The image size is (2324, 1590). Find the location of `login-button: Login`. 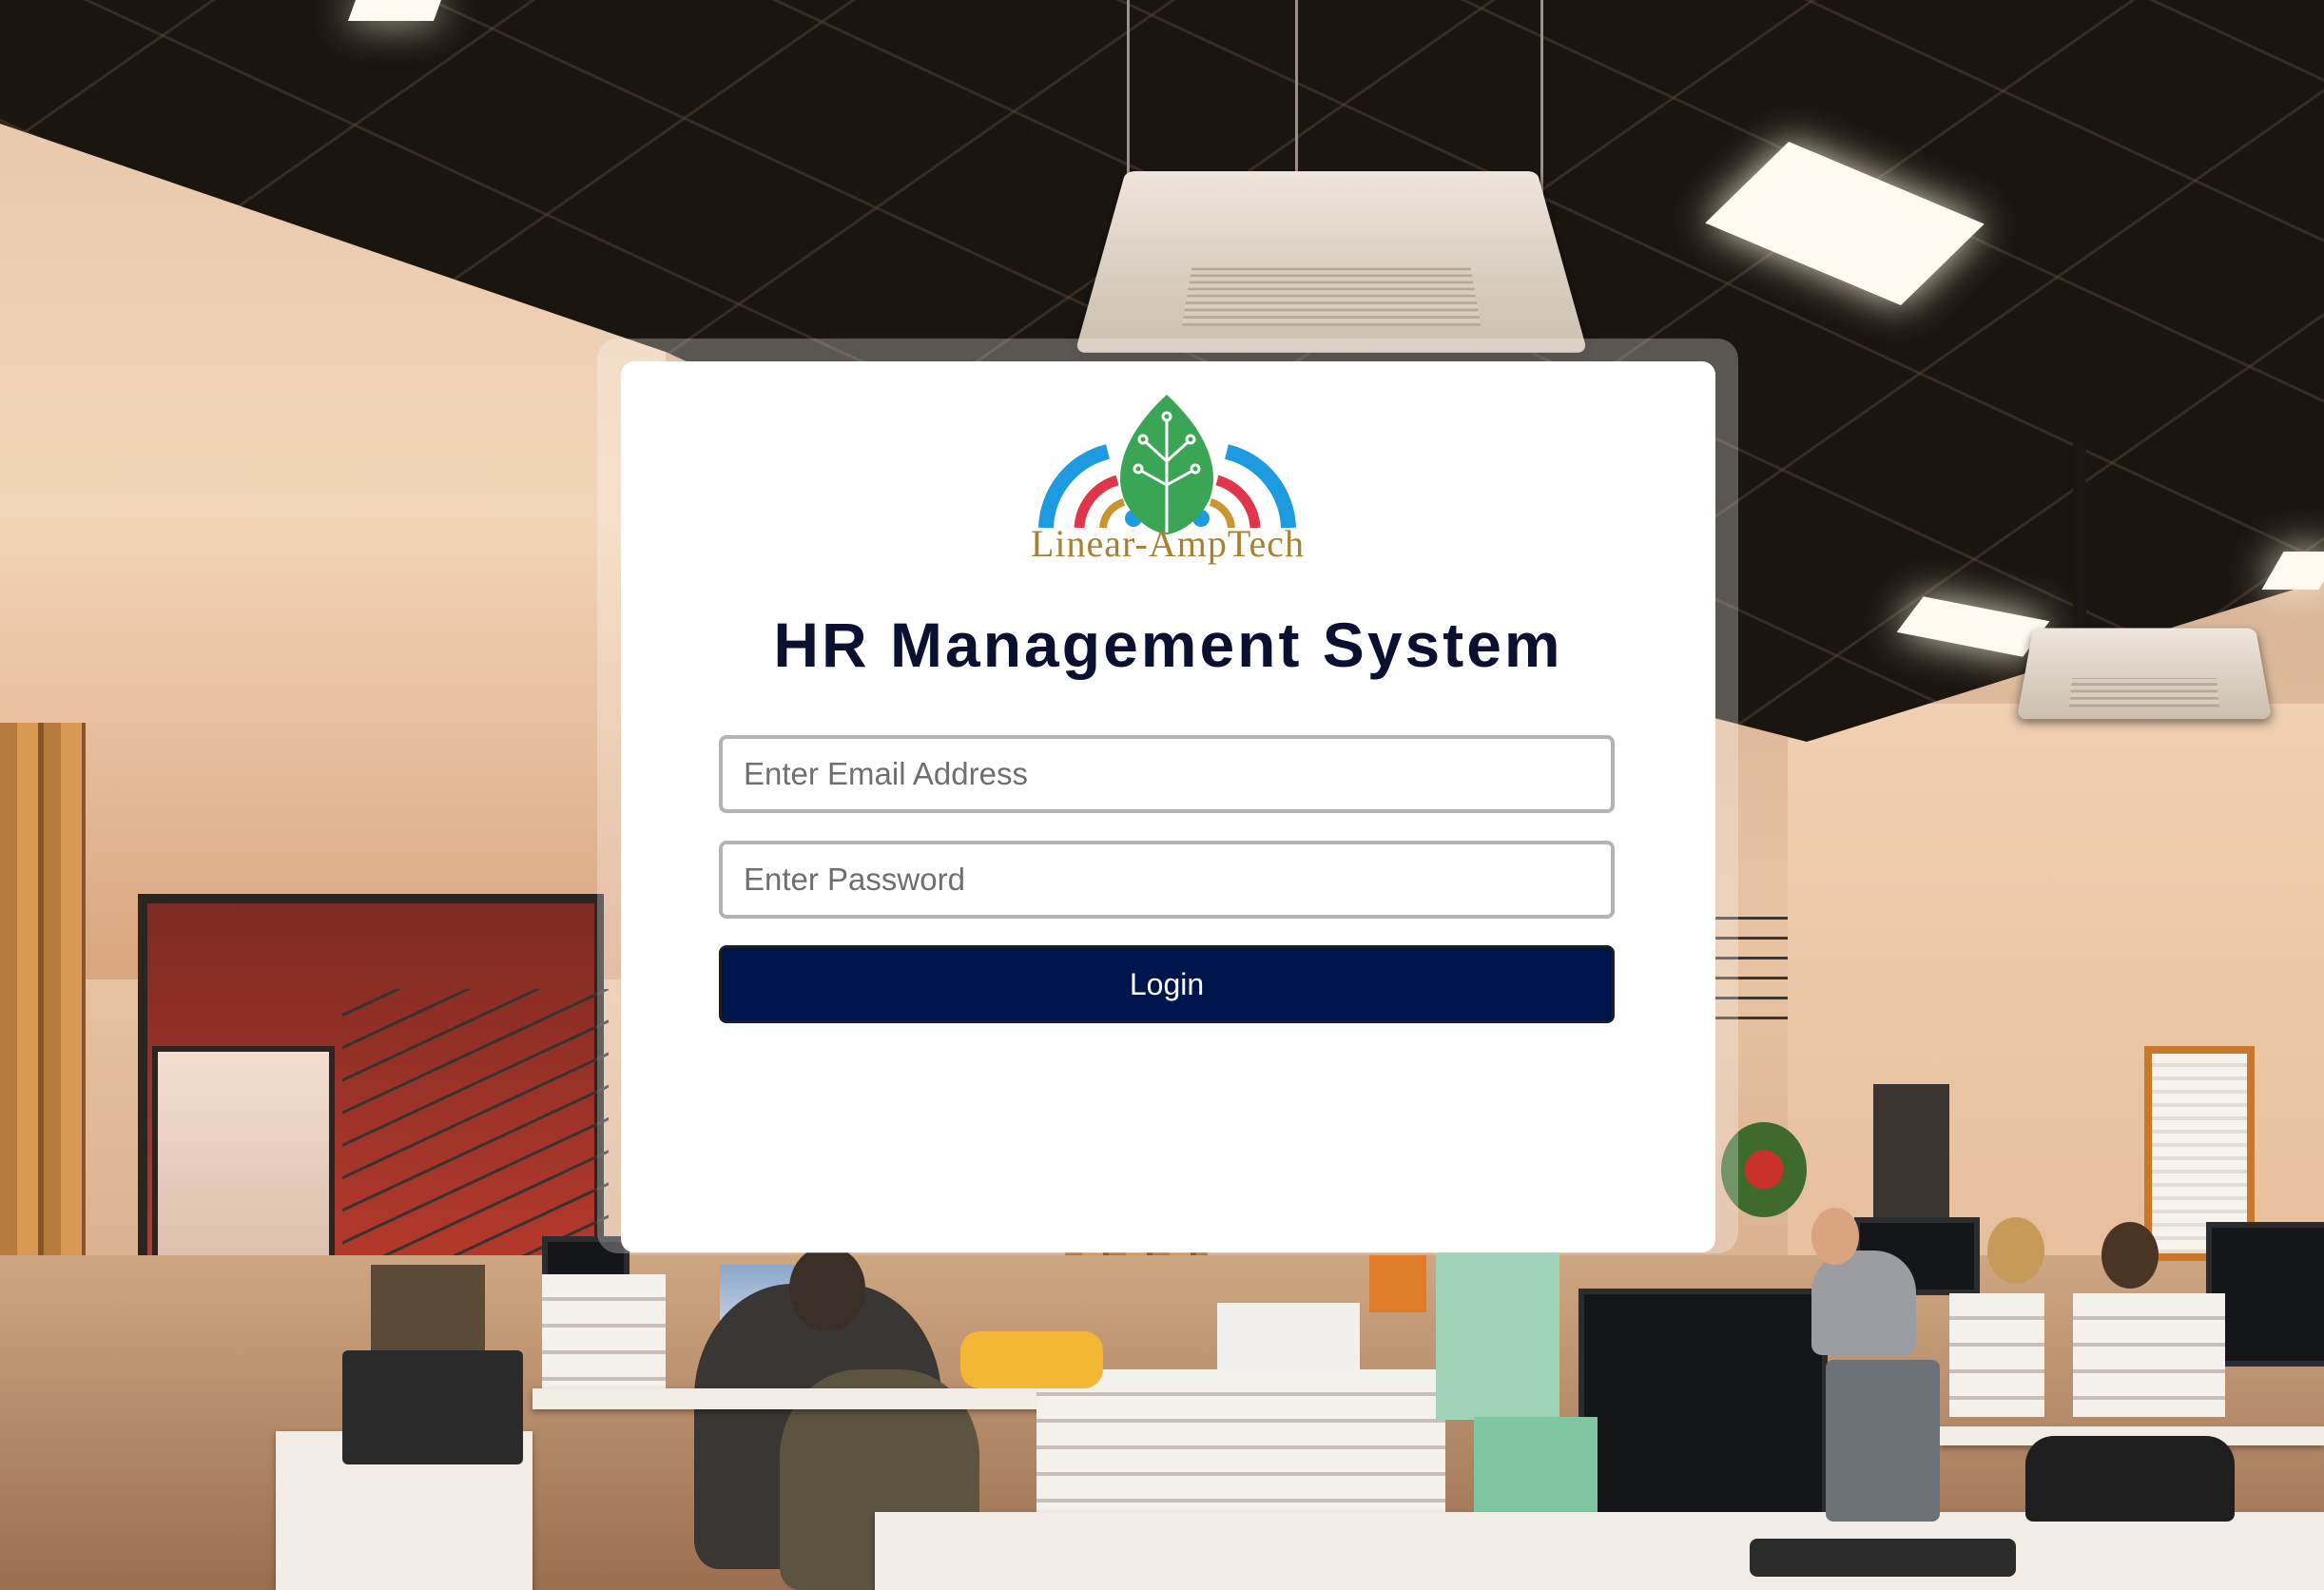

login-button: Login is located at coordinates (1167, 984).